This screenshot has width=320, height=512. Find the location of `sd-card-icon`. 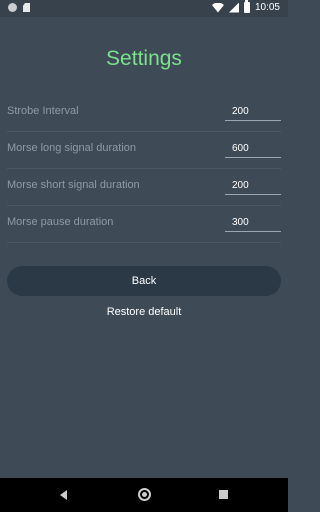

sd-card-icon is located at coordinates (26, 7).